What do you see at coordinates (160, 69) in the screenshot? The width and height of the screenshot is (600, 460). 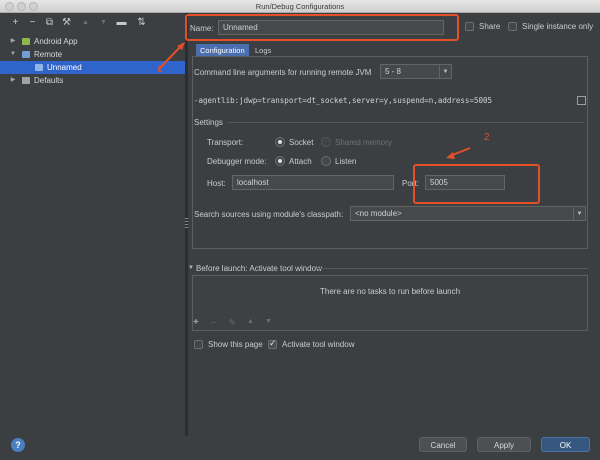 I see `annotation-number-1: 1` at bounding box center [160, 69].